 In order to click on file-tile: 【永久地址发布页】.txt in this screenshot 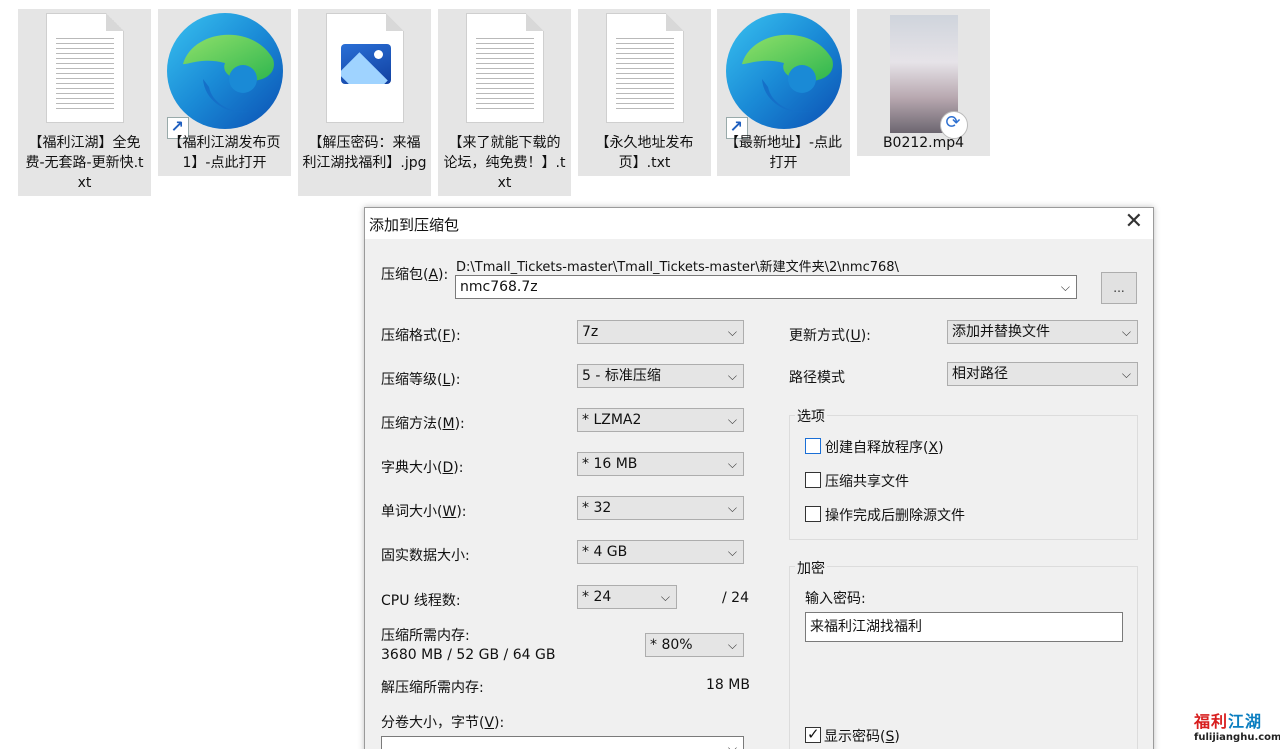, I will do `click(644, 92)`.